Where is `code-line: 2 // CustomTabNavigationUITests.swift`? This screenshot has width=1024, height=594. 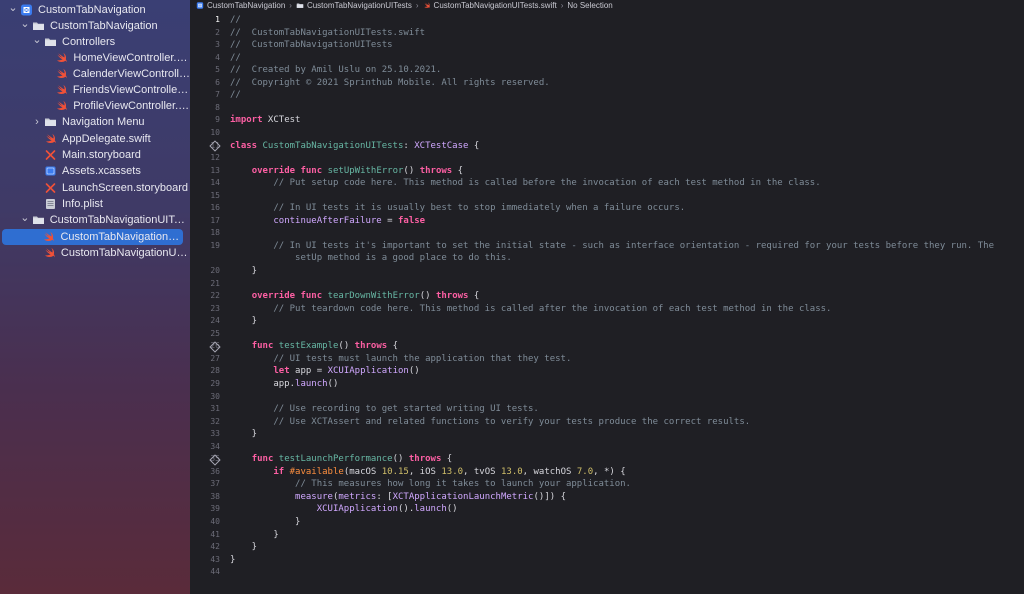
code-line: 2 // CustomTabNavigationUITests.swift is located at coordinates (608, 33).